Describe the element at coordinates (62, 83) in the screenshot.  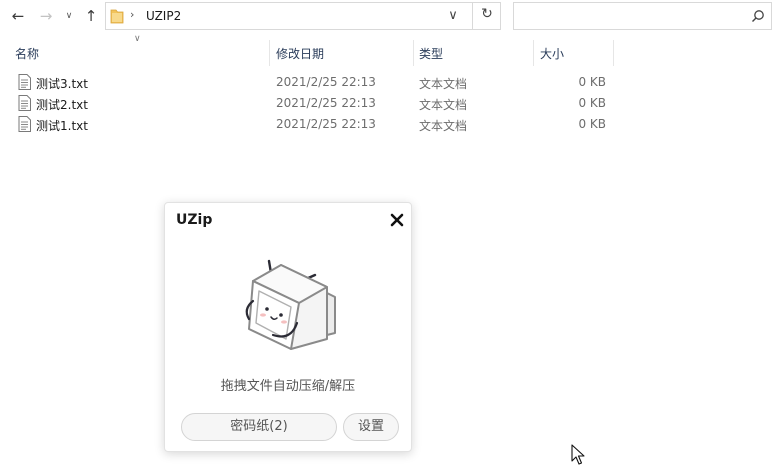
I see `file-name: 测试3.txt` at that location.